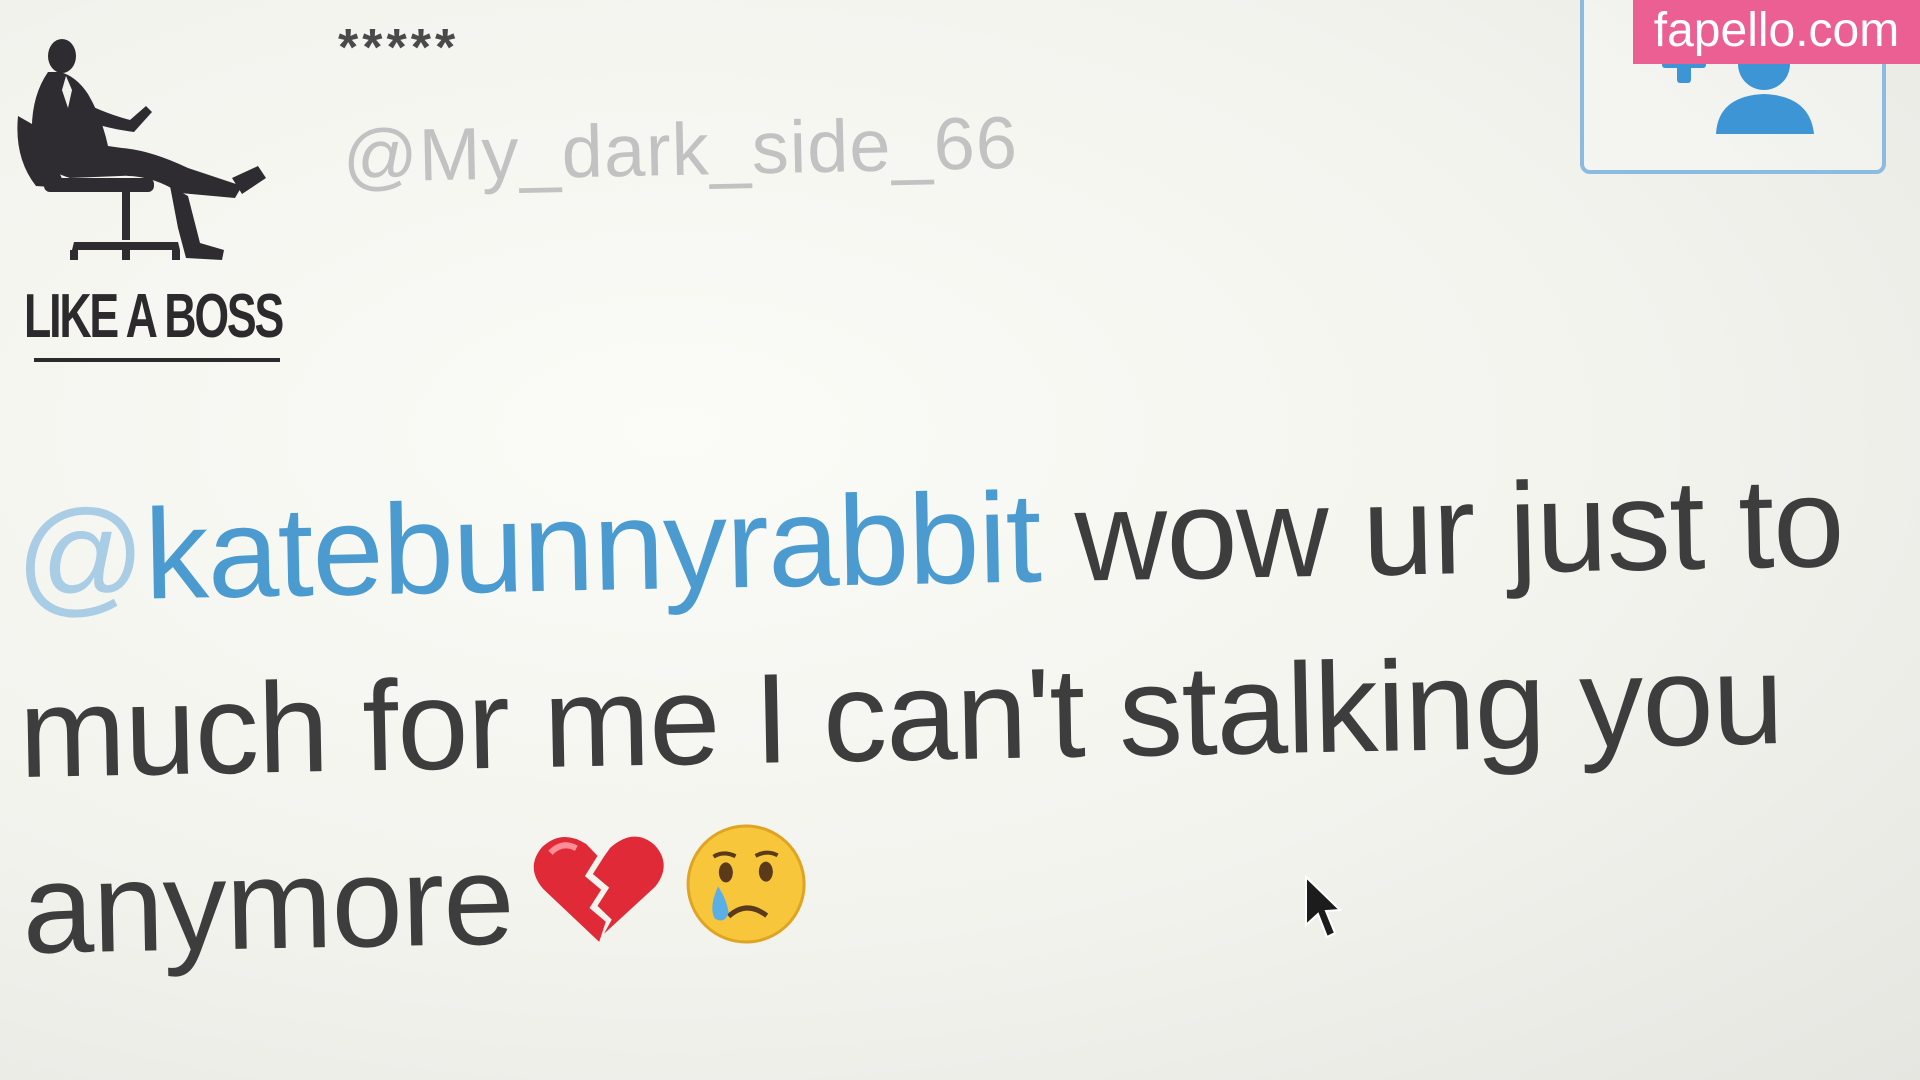  Describe the element at coordinates (154, 316) in the screenshot. I see `avatar-caption: LIKE A BOSS` at that location.